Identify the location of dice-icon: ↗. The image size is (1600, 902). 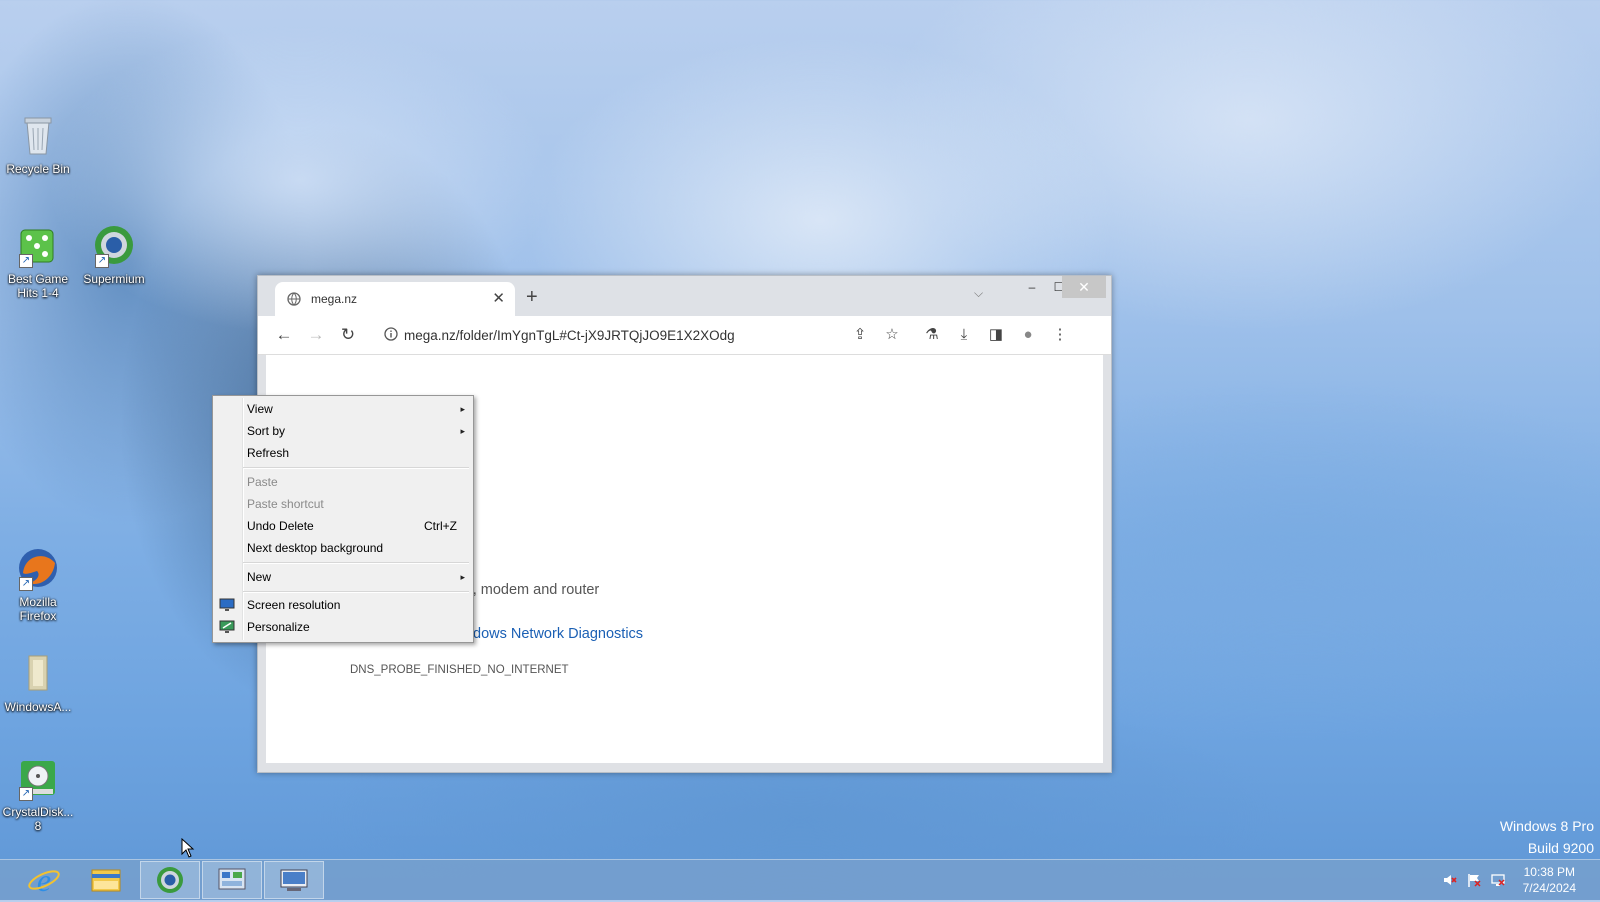
(38, 245).